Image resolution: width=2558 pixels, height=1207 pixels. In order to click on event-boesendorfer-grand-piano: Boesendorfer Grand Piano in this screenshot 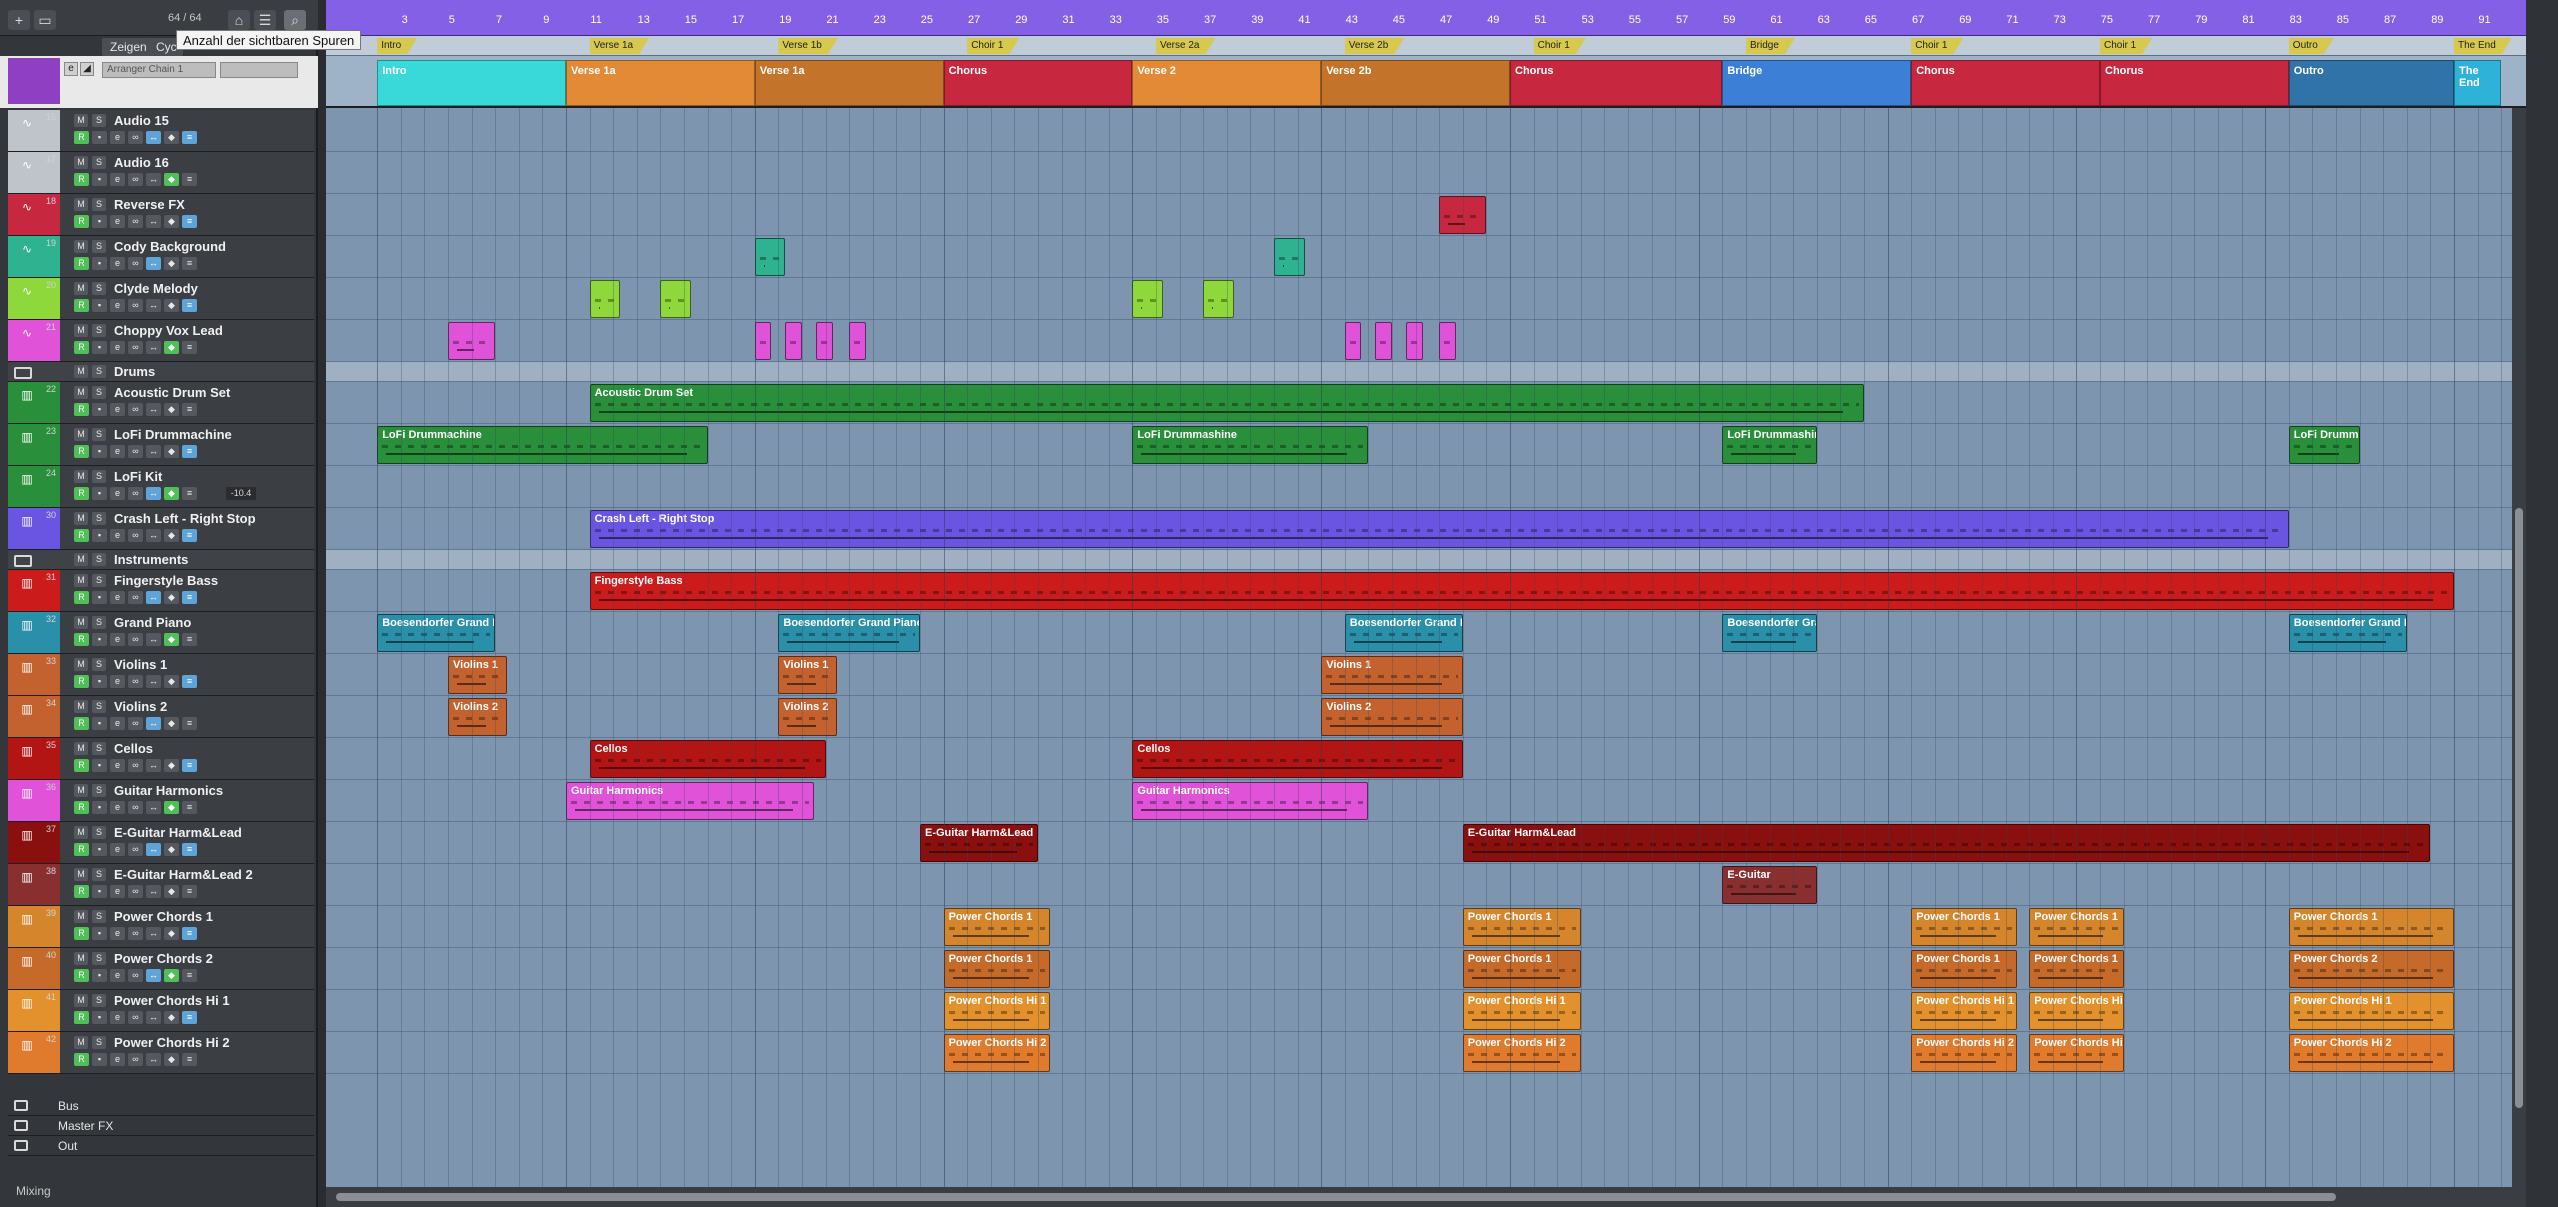, I will do `click(436, 633)`.